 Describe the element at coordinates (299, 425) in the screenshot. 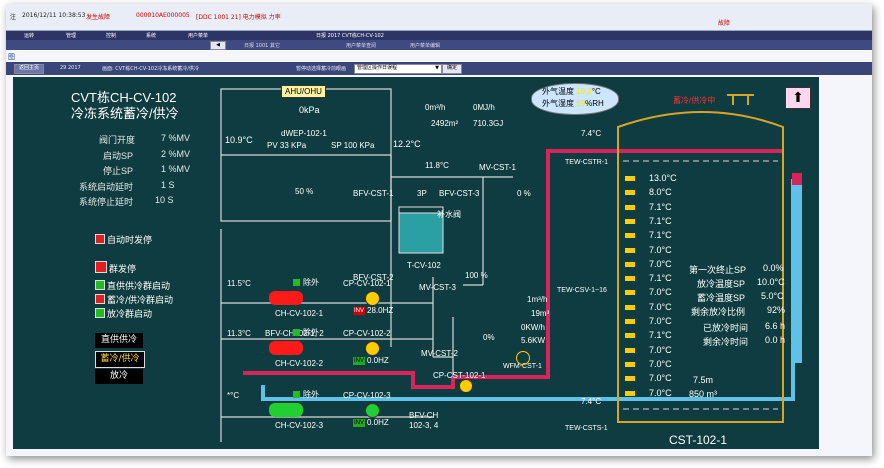

I see `chiller-name: CH-CV-102-3` at that location.